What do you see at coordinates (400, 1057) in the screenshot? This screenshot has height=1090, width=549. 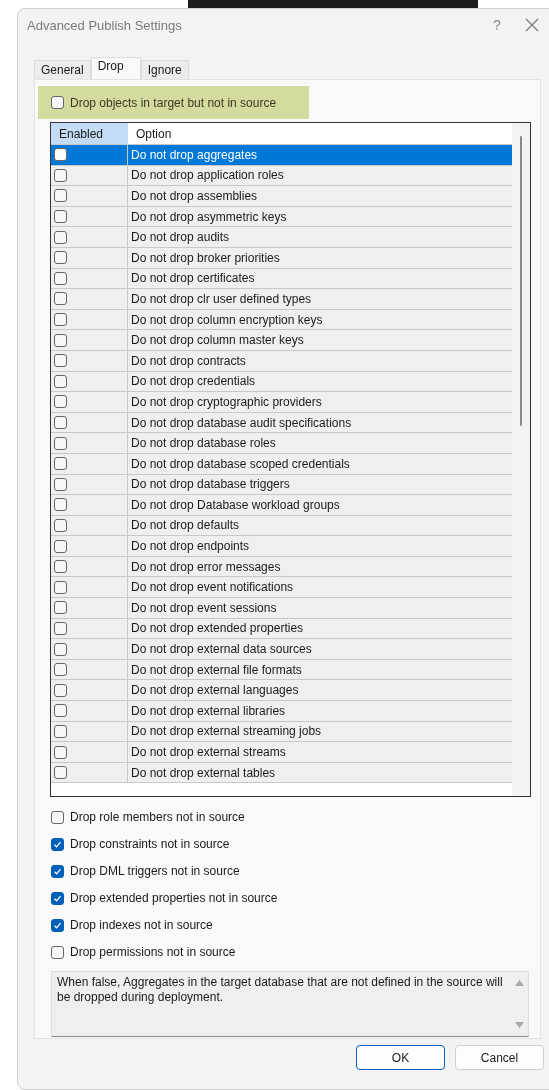 I see `dialog-button: OK` at bounding box center [400, 1057].